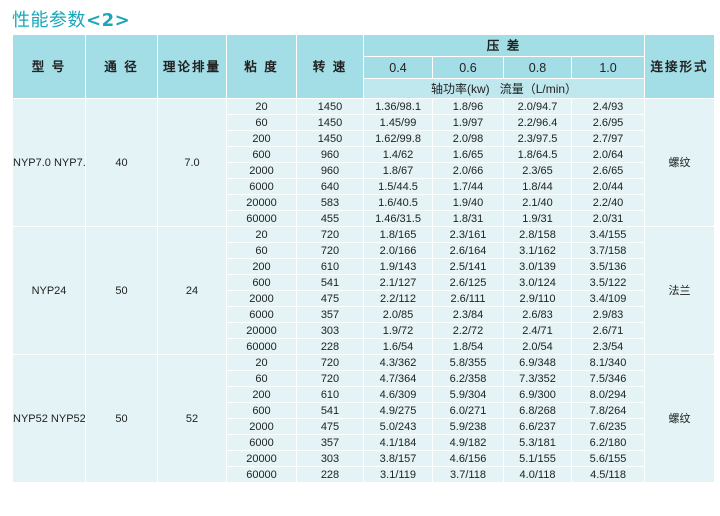 This screenshot has width=720, height=516. I want to click on header-pressure-1: 0.6, so click(468, 67).